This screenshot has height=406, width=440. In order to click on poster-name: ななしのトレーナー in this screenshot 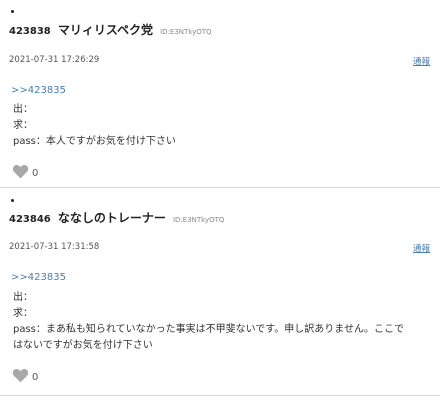, I will do `click(111, 218)`.